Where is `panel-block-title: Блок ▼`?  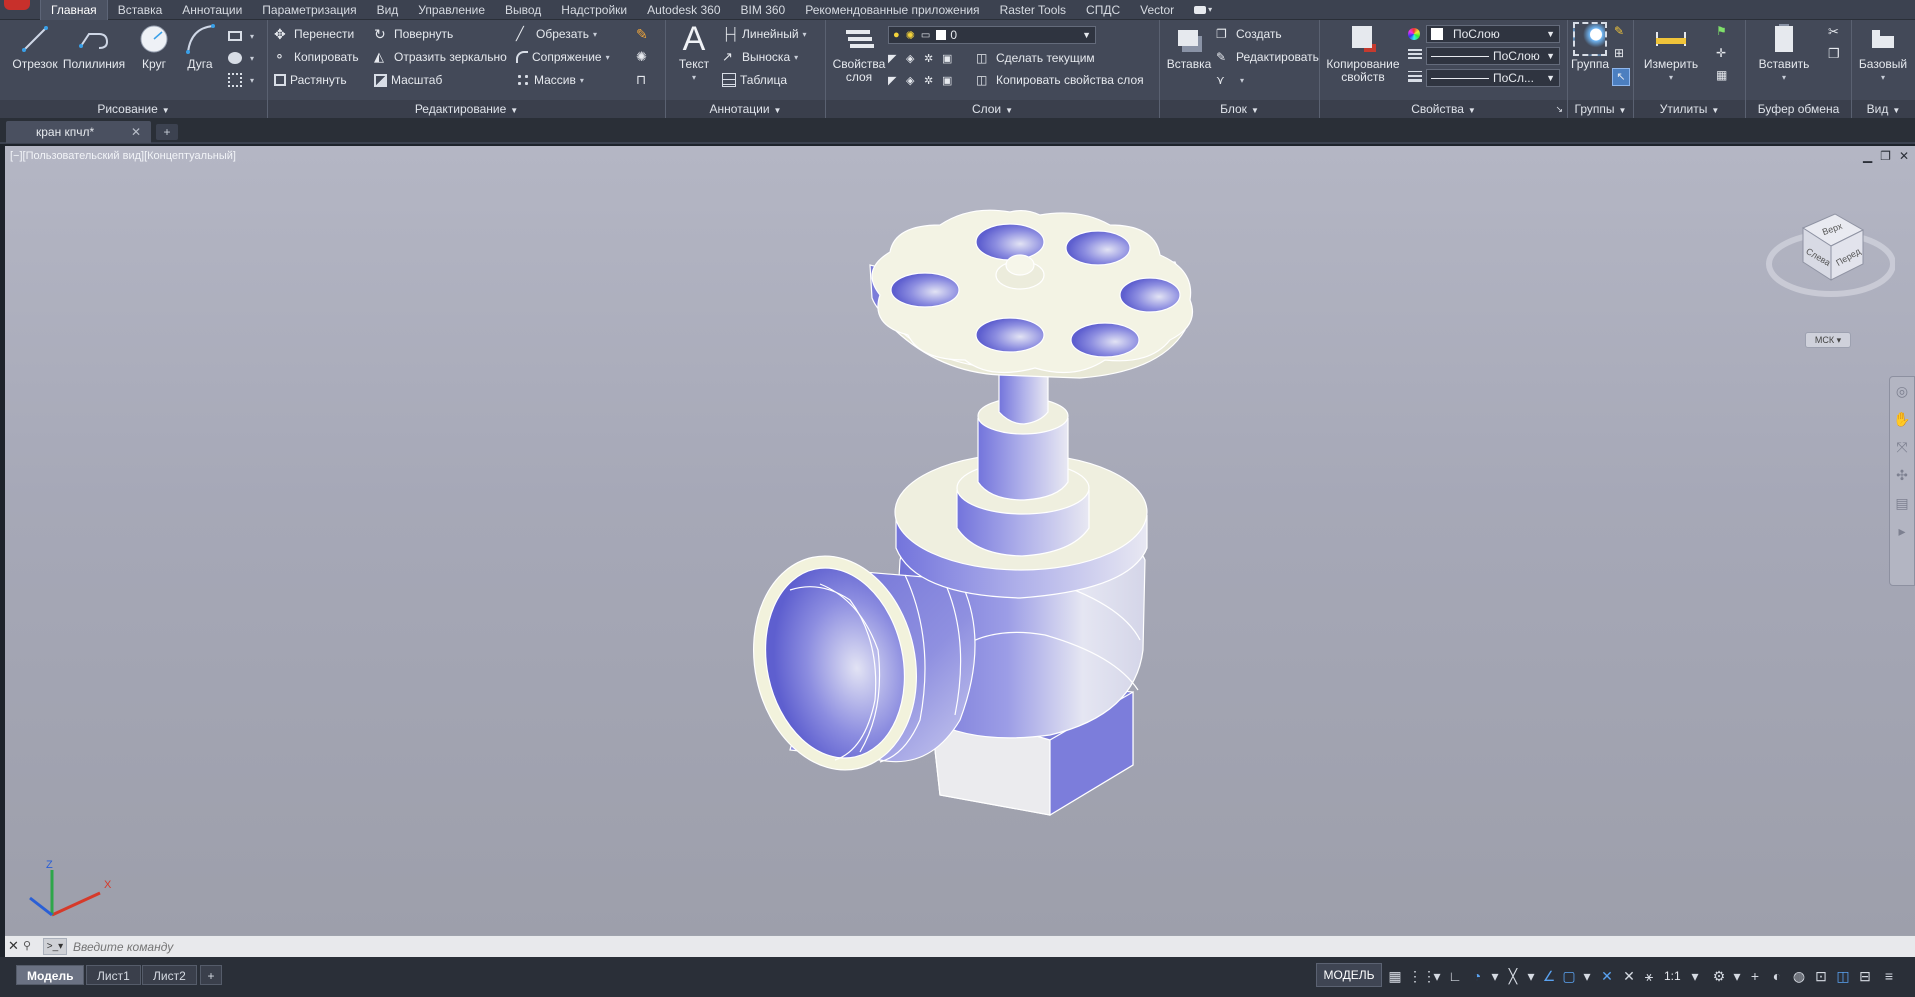
panel-block-title: Блок ▼ is located at coordinates (1239, 109).